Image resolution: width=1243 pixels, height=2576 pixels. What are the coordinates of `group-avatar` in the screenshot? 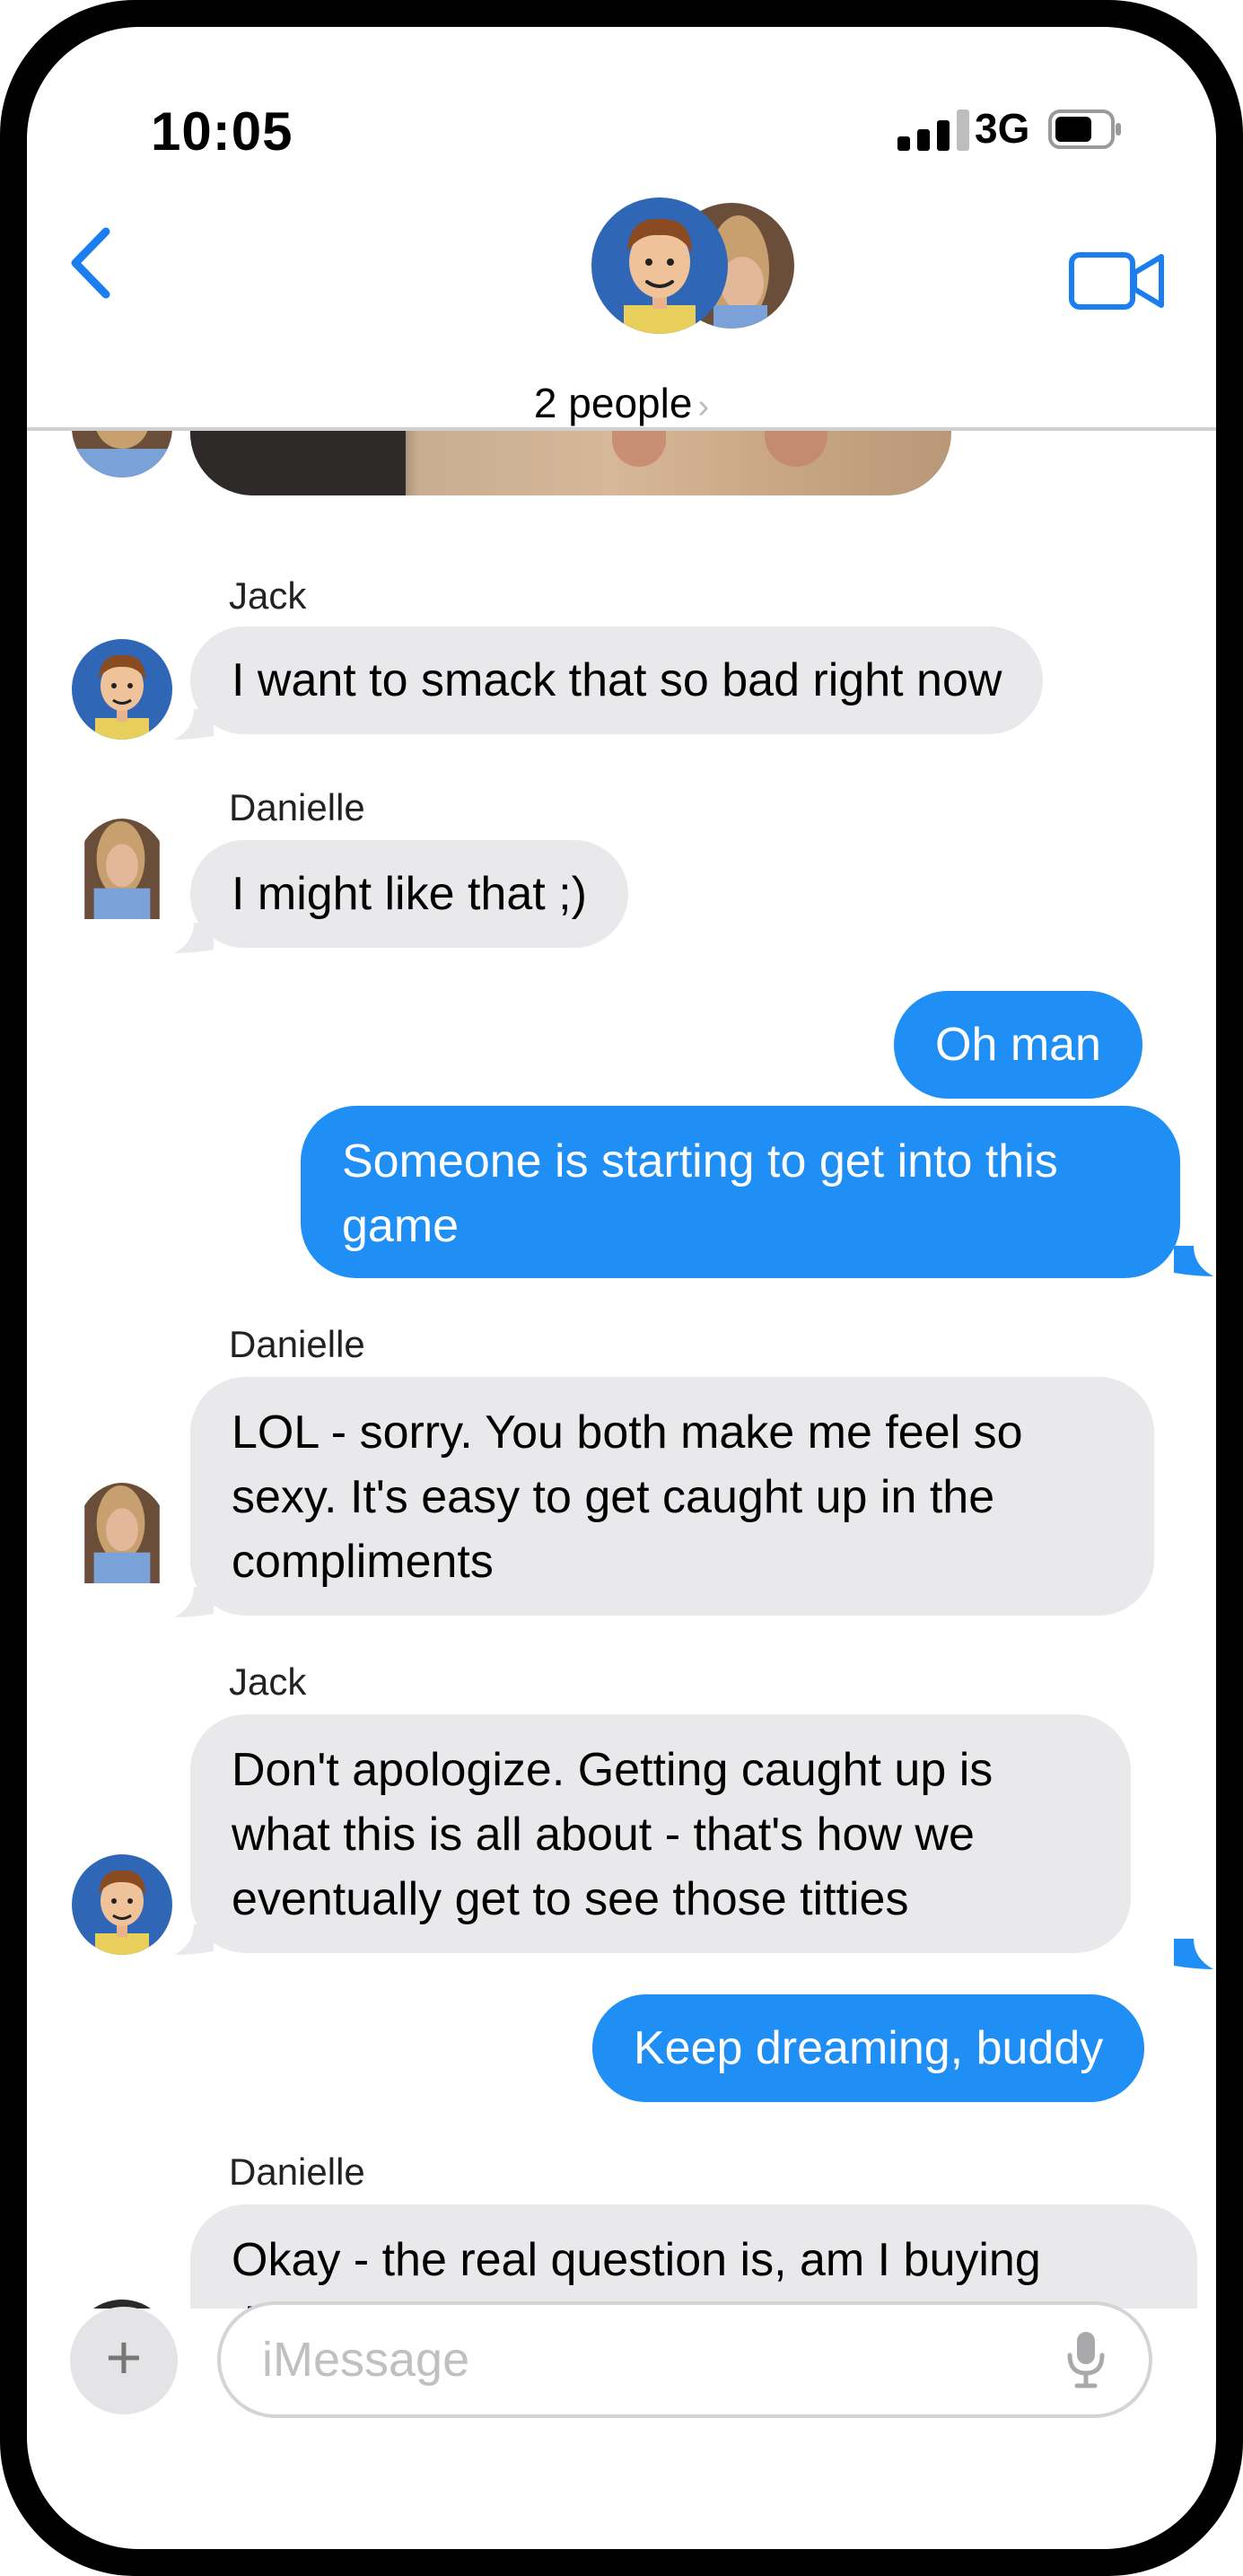 It's located at (695, 282).